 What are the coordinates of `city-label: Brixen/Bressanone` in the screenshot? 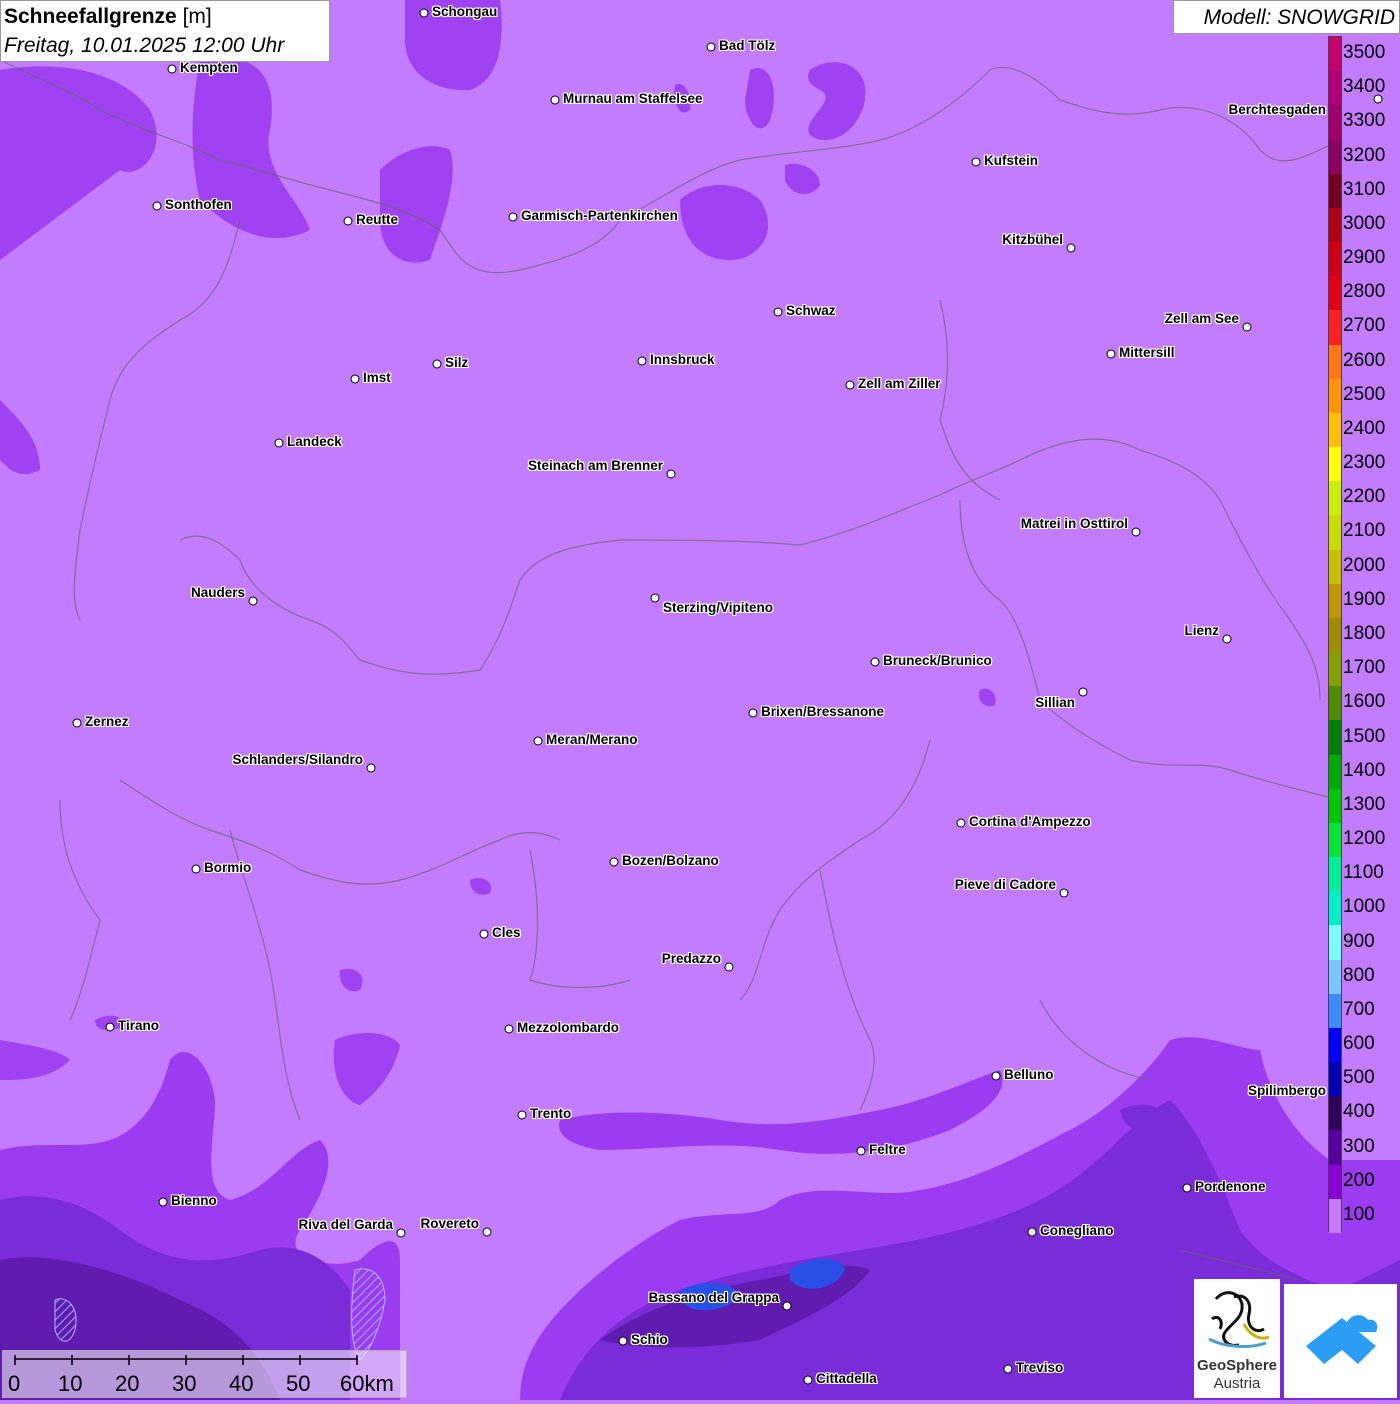 It's located at (823, 711).